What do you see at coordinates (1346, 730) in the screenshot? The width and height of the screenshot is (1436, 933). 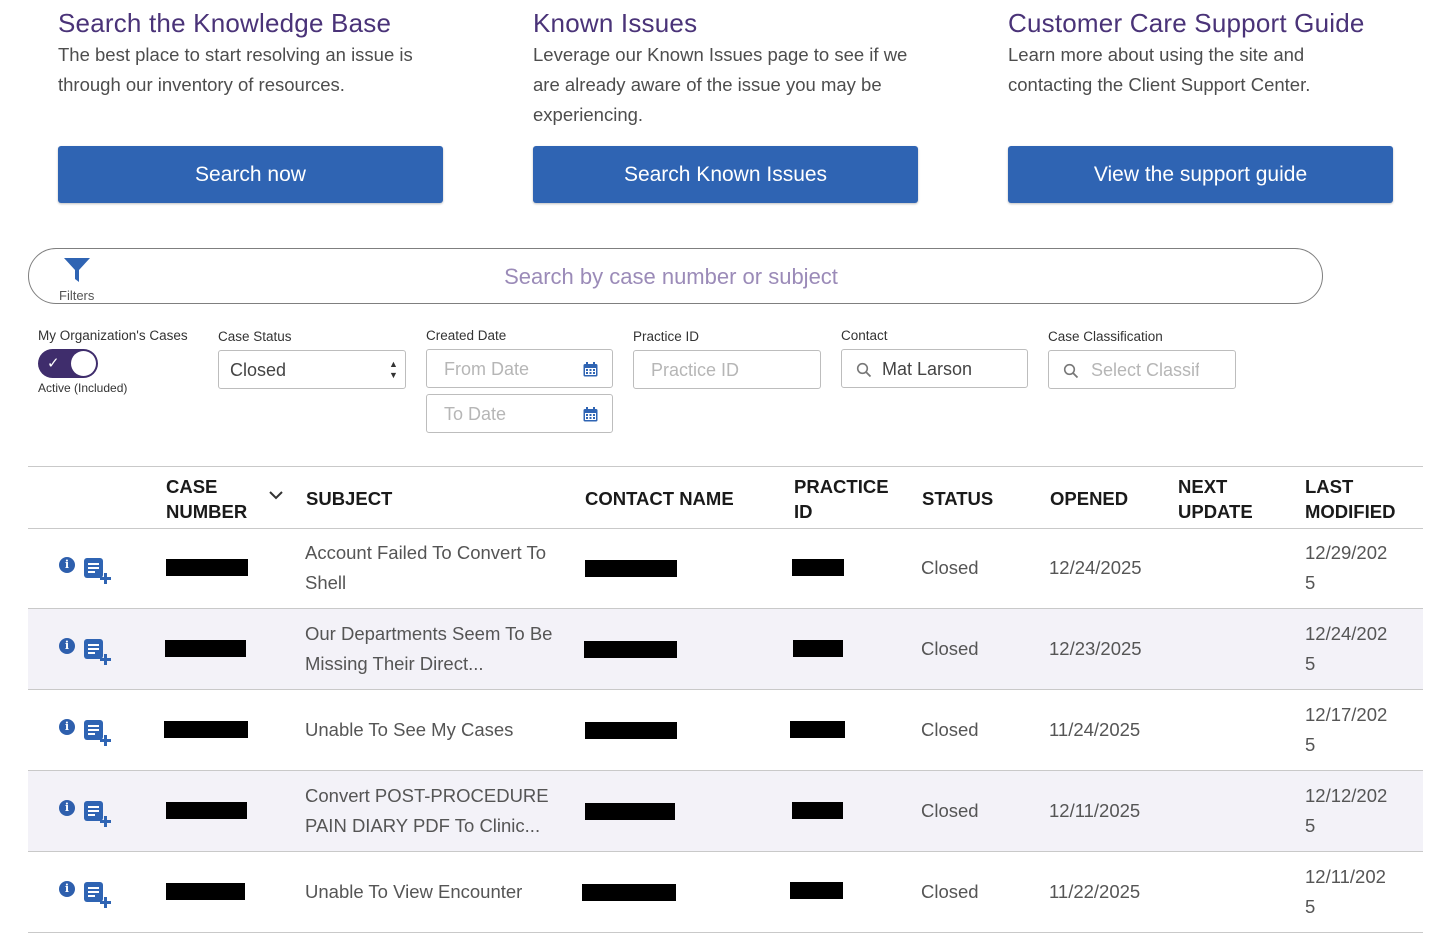 I see `last-modified-cell: 12/17/202 5` at bounding box center [1346, 730].